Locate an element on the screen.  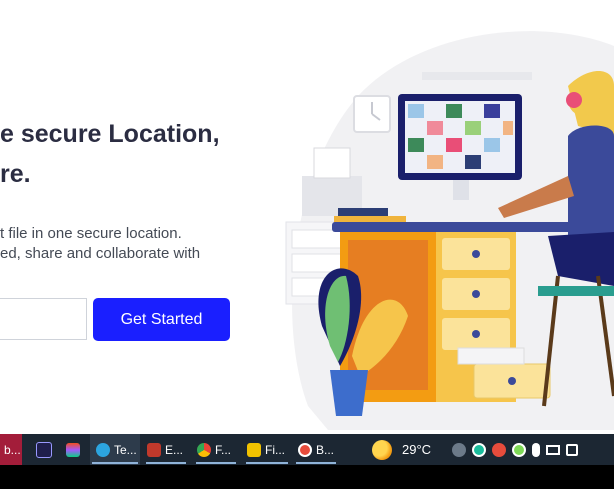
get-started-button: Get Started is located at coordinates (161, 319).